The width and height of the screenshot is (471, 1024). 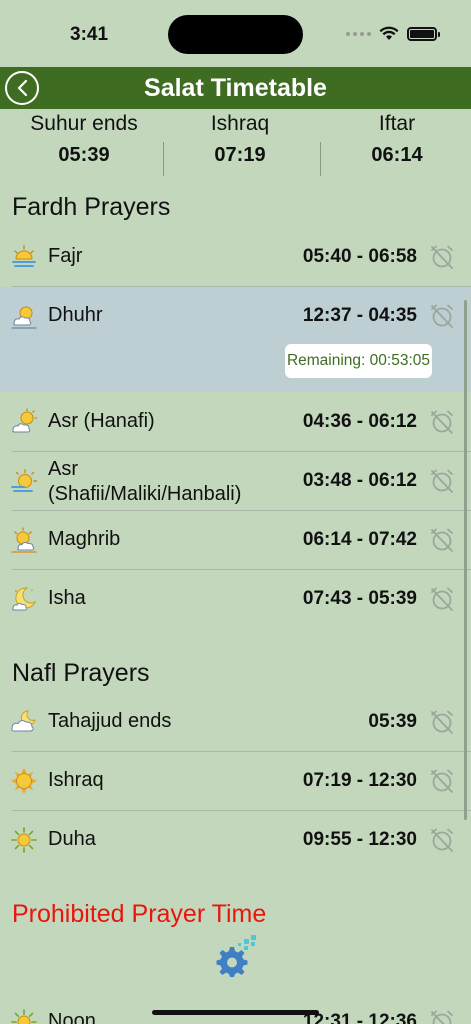 I want to click on prayer-row-isha: Isha 07:43 - 05:39, so click(x=235, y=599).